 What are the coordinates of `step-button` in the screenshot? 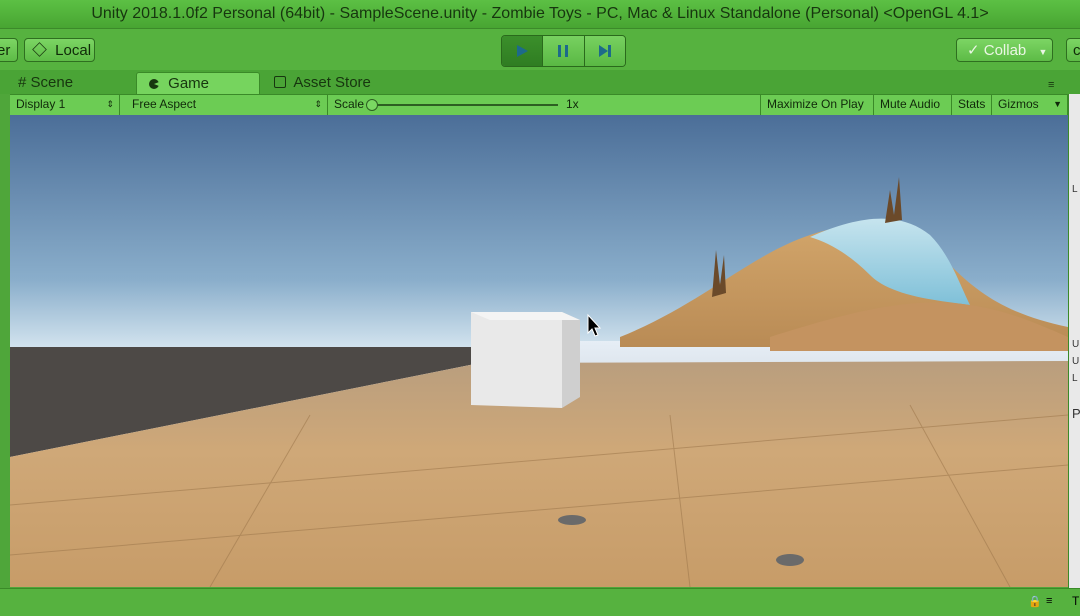 It's located at (604, 51).